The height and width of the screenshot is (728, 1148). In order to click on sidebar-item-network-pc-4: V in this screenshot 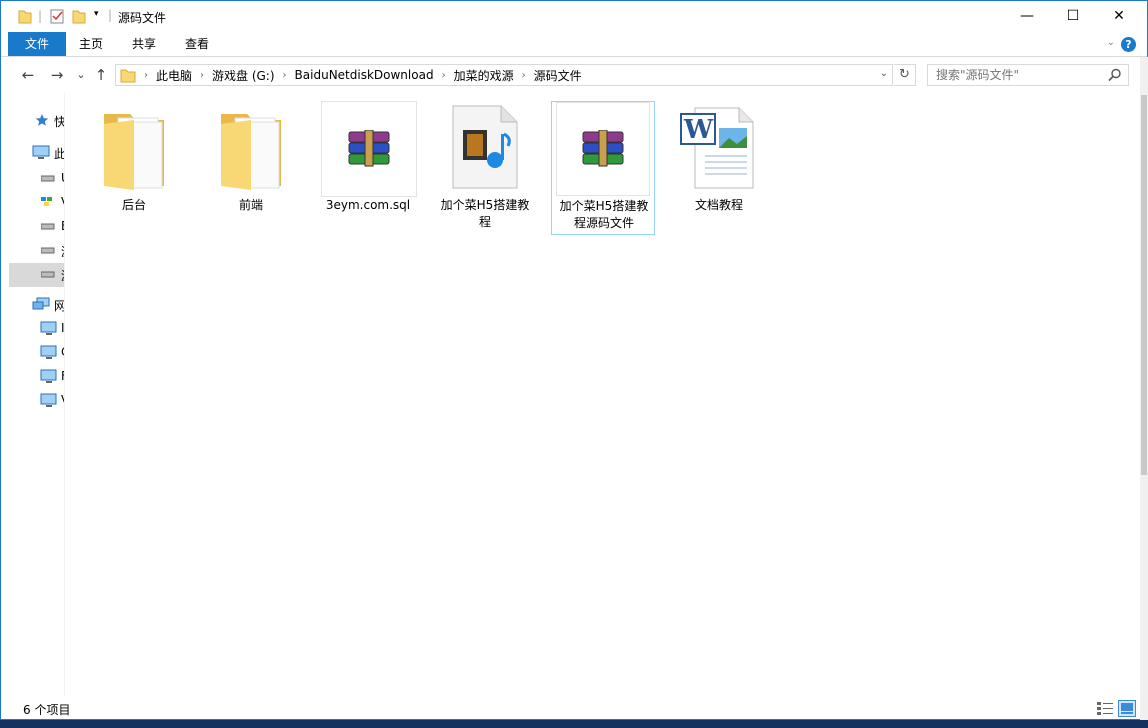, I will do `click(36, 401)`.